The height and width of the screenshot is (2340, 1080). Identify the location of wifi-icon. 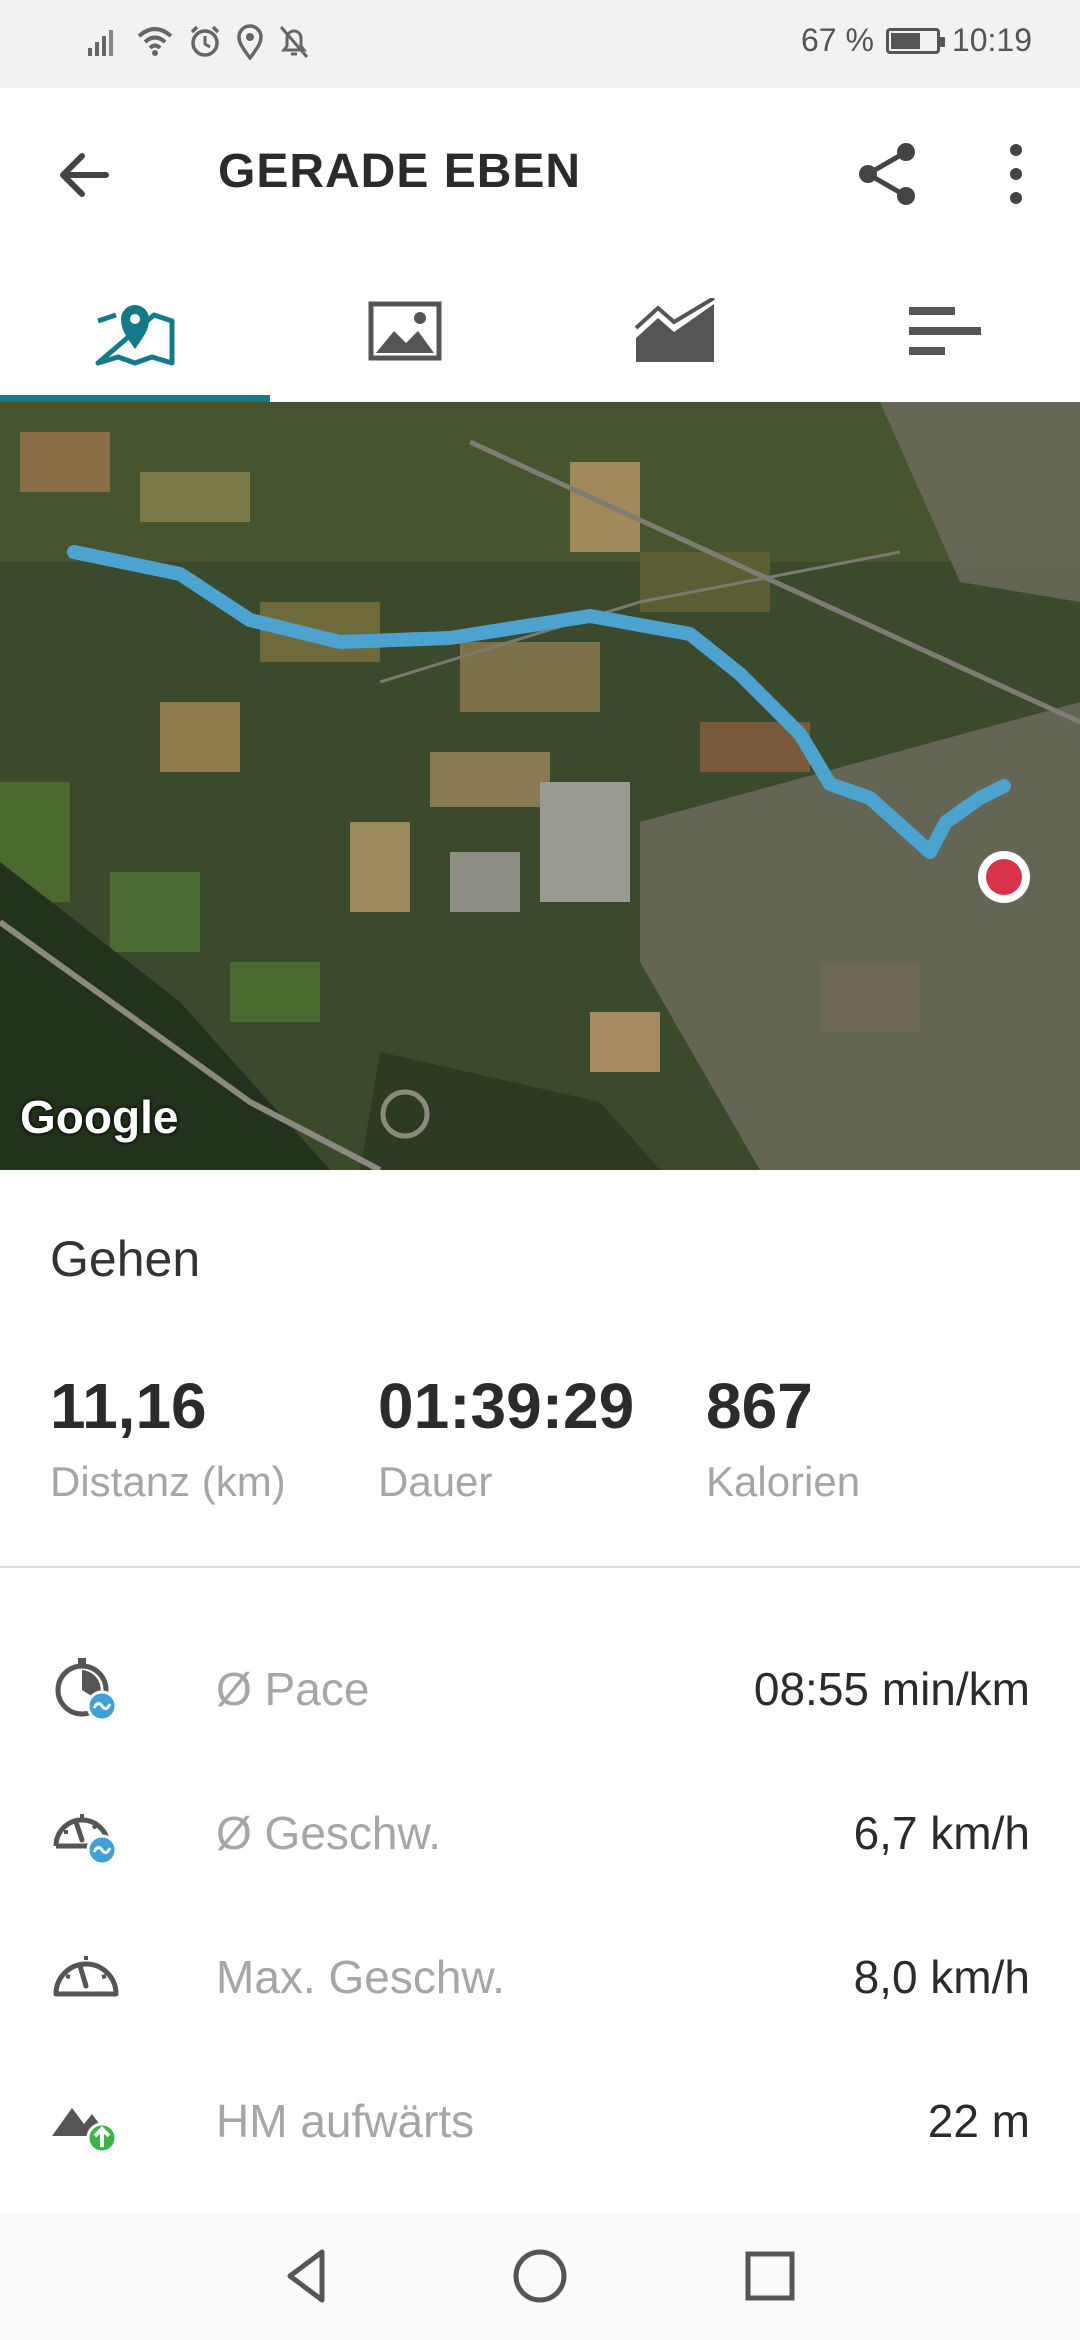
(155, 41).